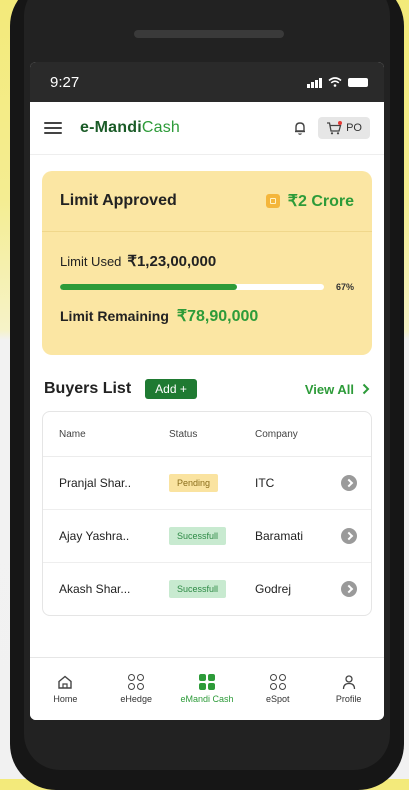  Describe the element at coordinates (207, 699) in the screenshot. I see `nav-label-emandi-cash: eMandi Cash` at that location.